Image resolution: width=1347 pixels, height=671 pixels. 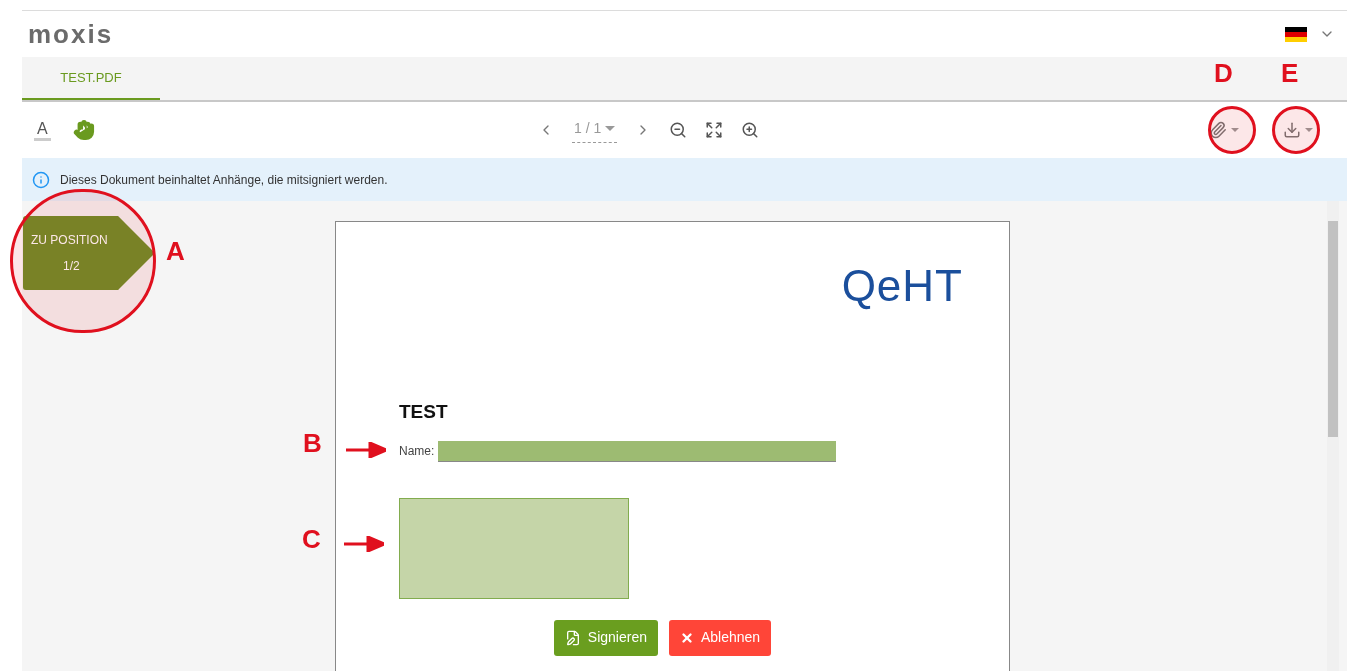 What do you see at coordinates (720, 637) in the screenshot?
I see `reject-button: Ablehnen` at bounding box center [720, 637].